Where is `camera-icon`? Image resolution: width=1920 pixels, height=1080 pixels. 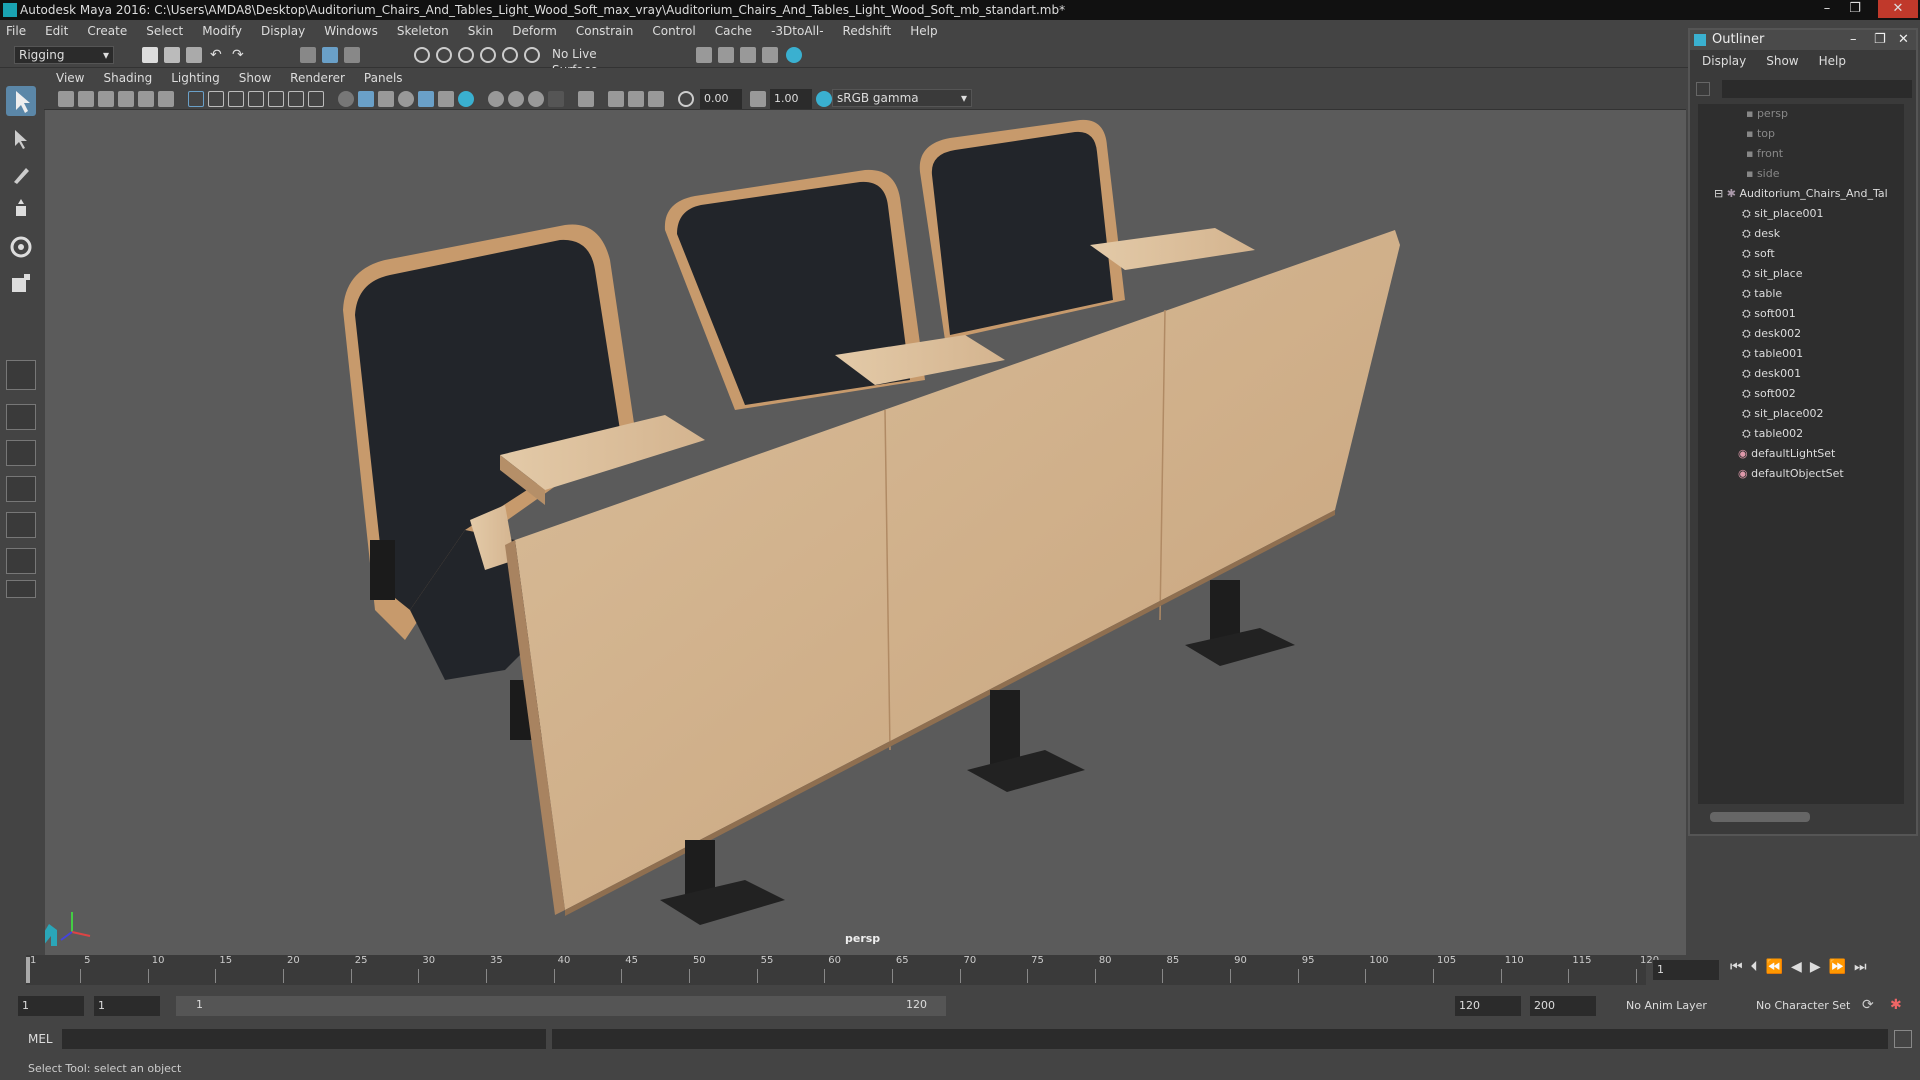
camera-icon is located at coordinates (66, 99).